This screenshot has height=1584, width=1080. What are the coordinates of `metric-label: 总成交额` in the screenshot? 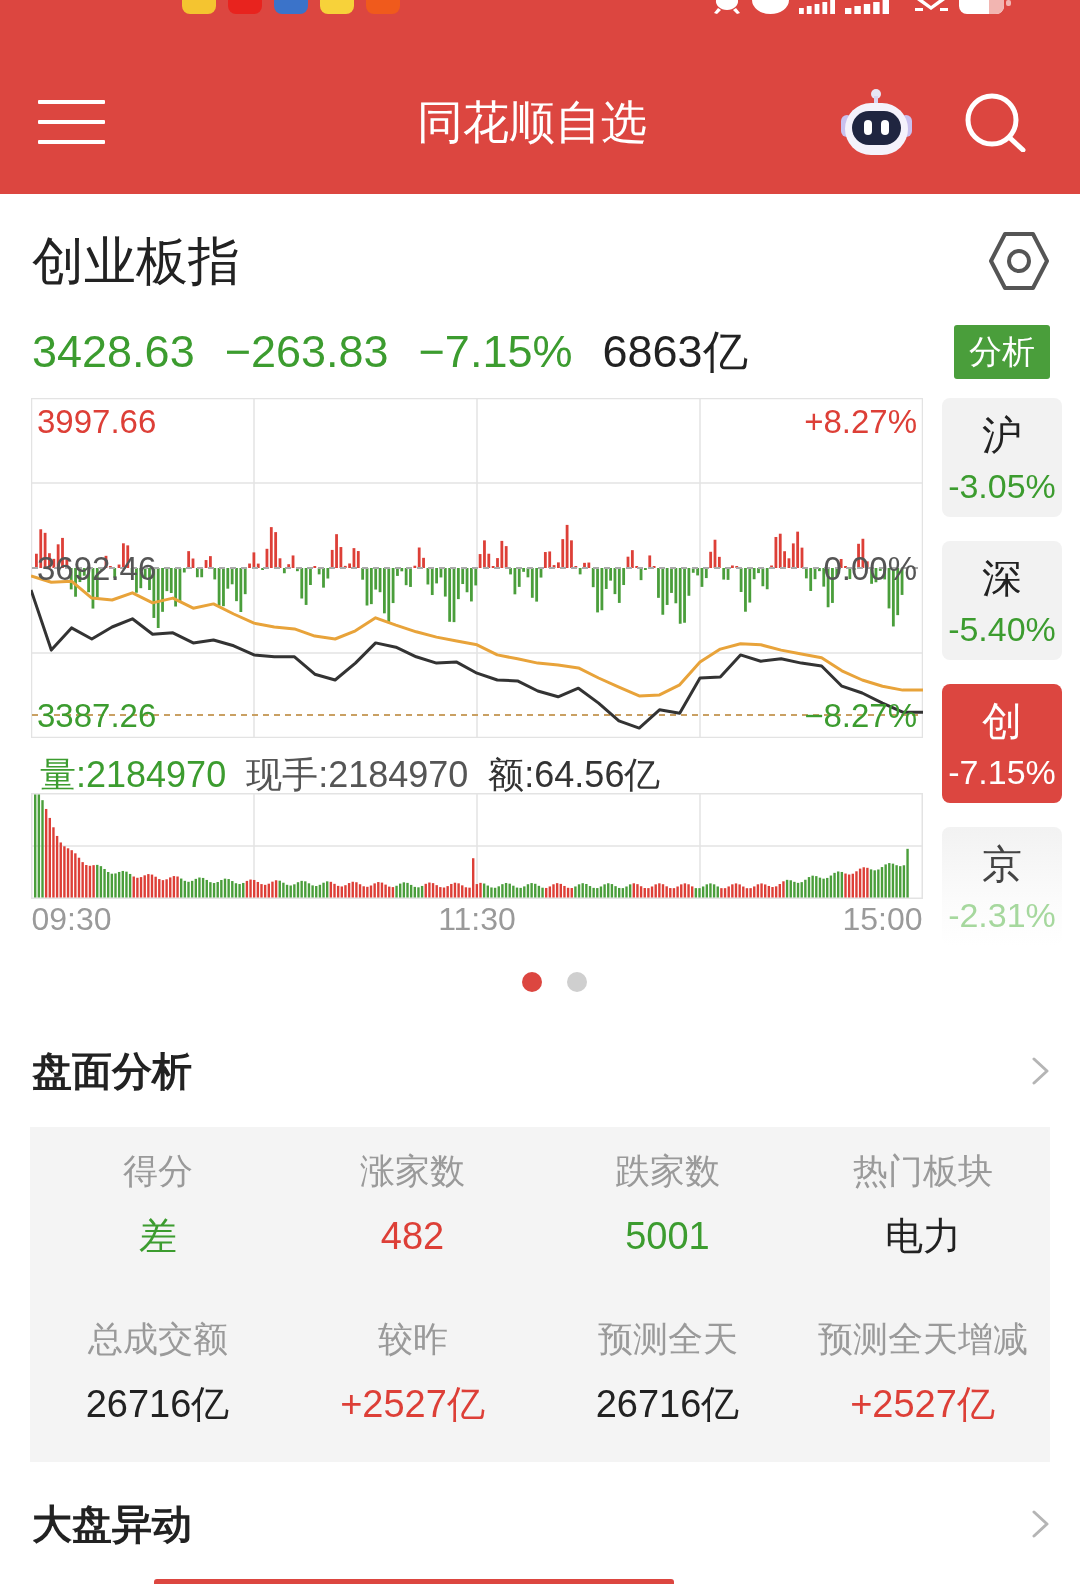 It's located at (157, 1339).